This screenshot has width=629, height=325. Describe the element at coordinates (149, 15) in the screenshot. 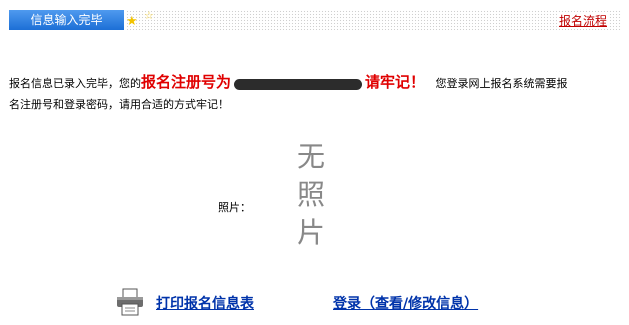

I see `star-icon: ☆` at that location.